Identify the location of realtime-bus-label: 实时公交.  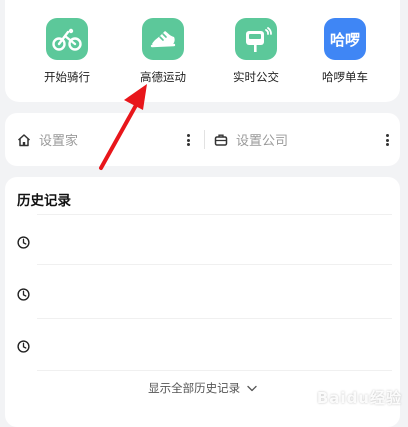
(256, 77).